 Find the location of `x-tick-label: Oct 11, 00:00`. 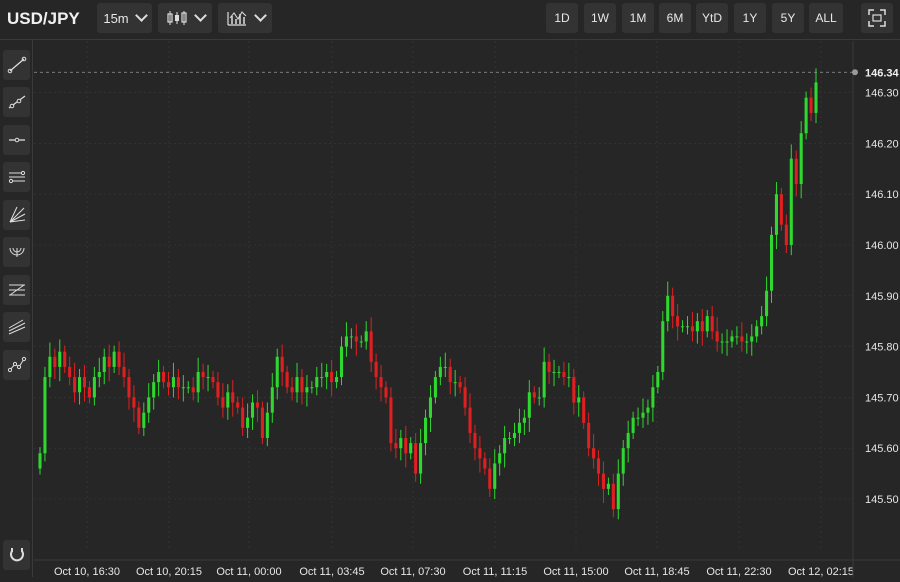

x-tick-label: Oct 11, 00:00 is located at coordinates (248, 571).